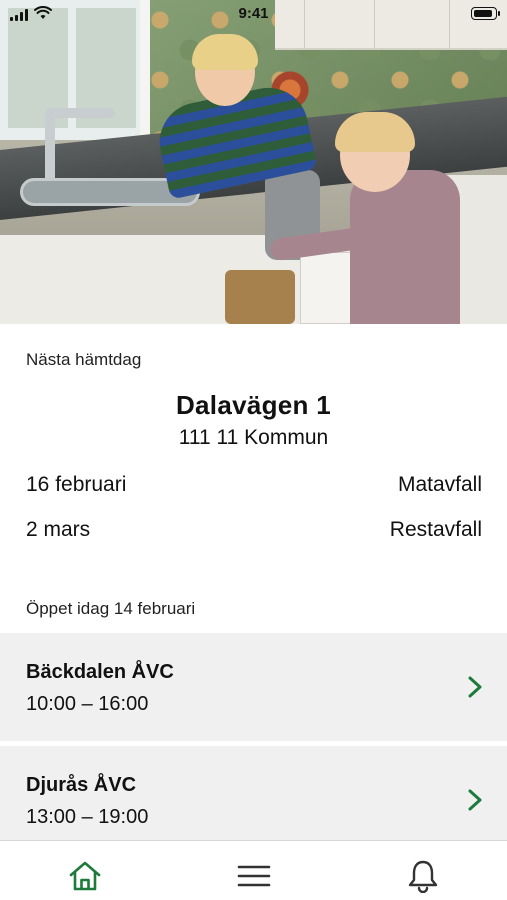  I want to click on open-today-label: Öppet idag 14 februari, so click(111, 608).